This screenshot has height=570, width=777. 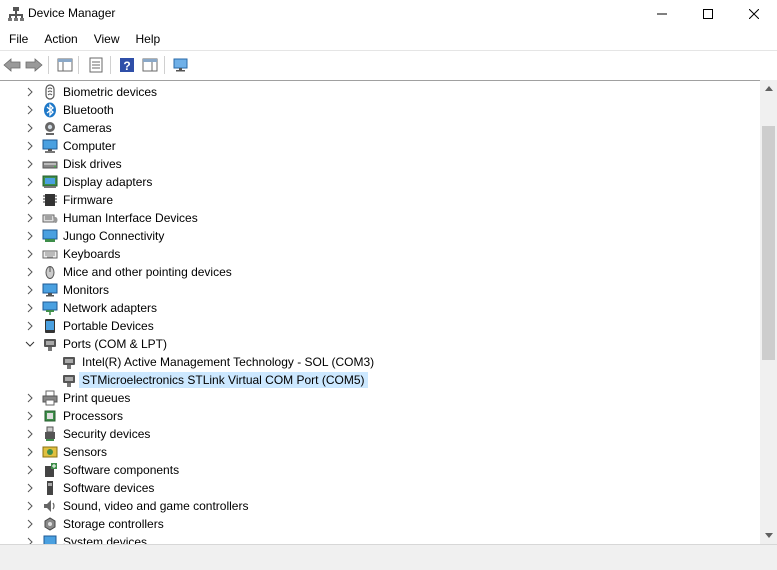 I want to click on tree-category-item: Software components, so click(x=380, y=470).